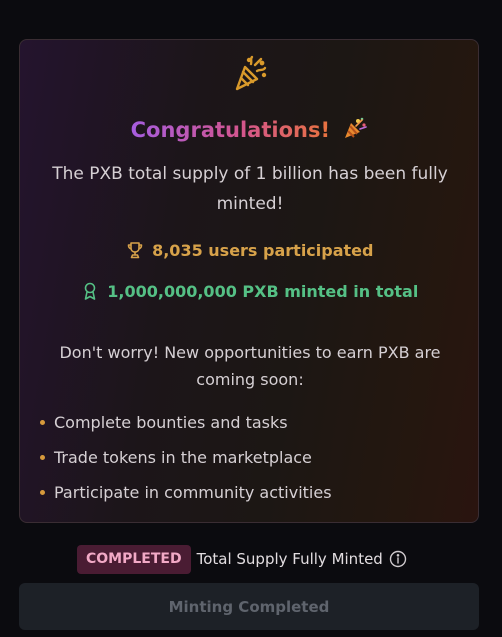 This screenshot has height=637, width=502. I want to click on trophy-icon, so click(134, 250).